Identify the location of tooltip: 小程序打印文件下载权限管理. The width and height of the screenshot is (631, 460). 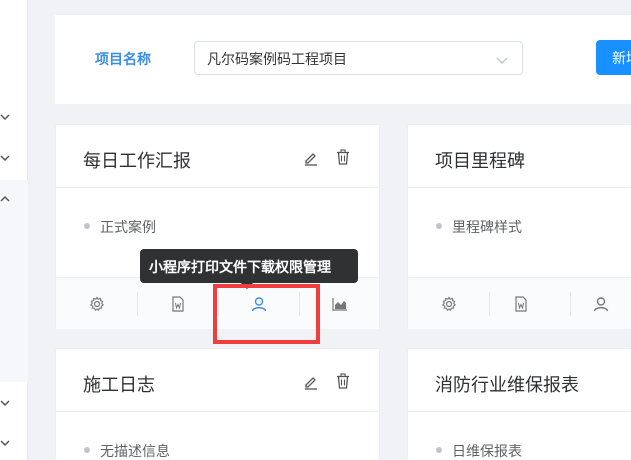
(249, 269).